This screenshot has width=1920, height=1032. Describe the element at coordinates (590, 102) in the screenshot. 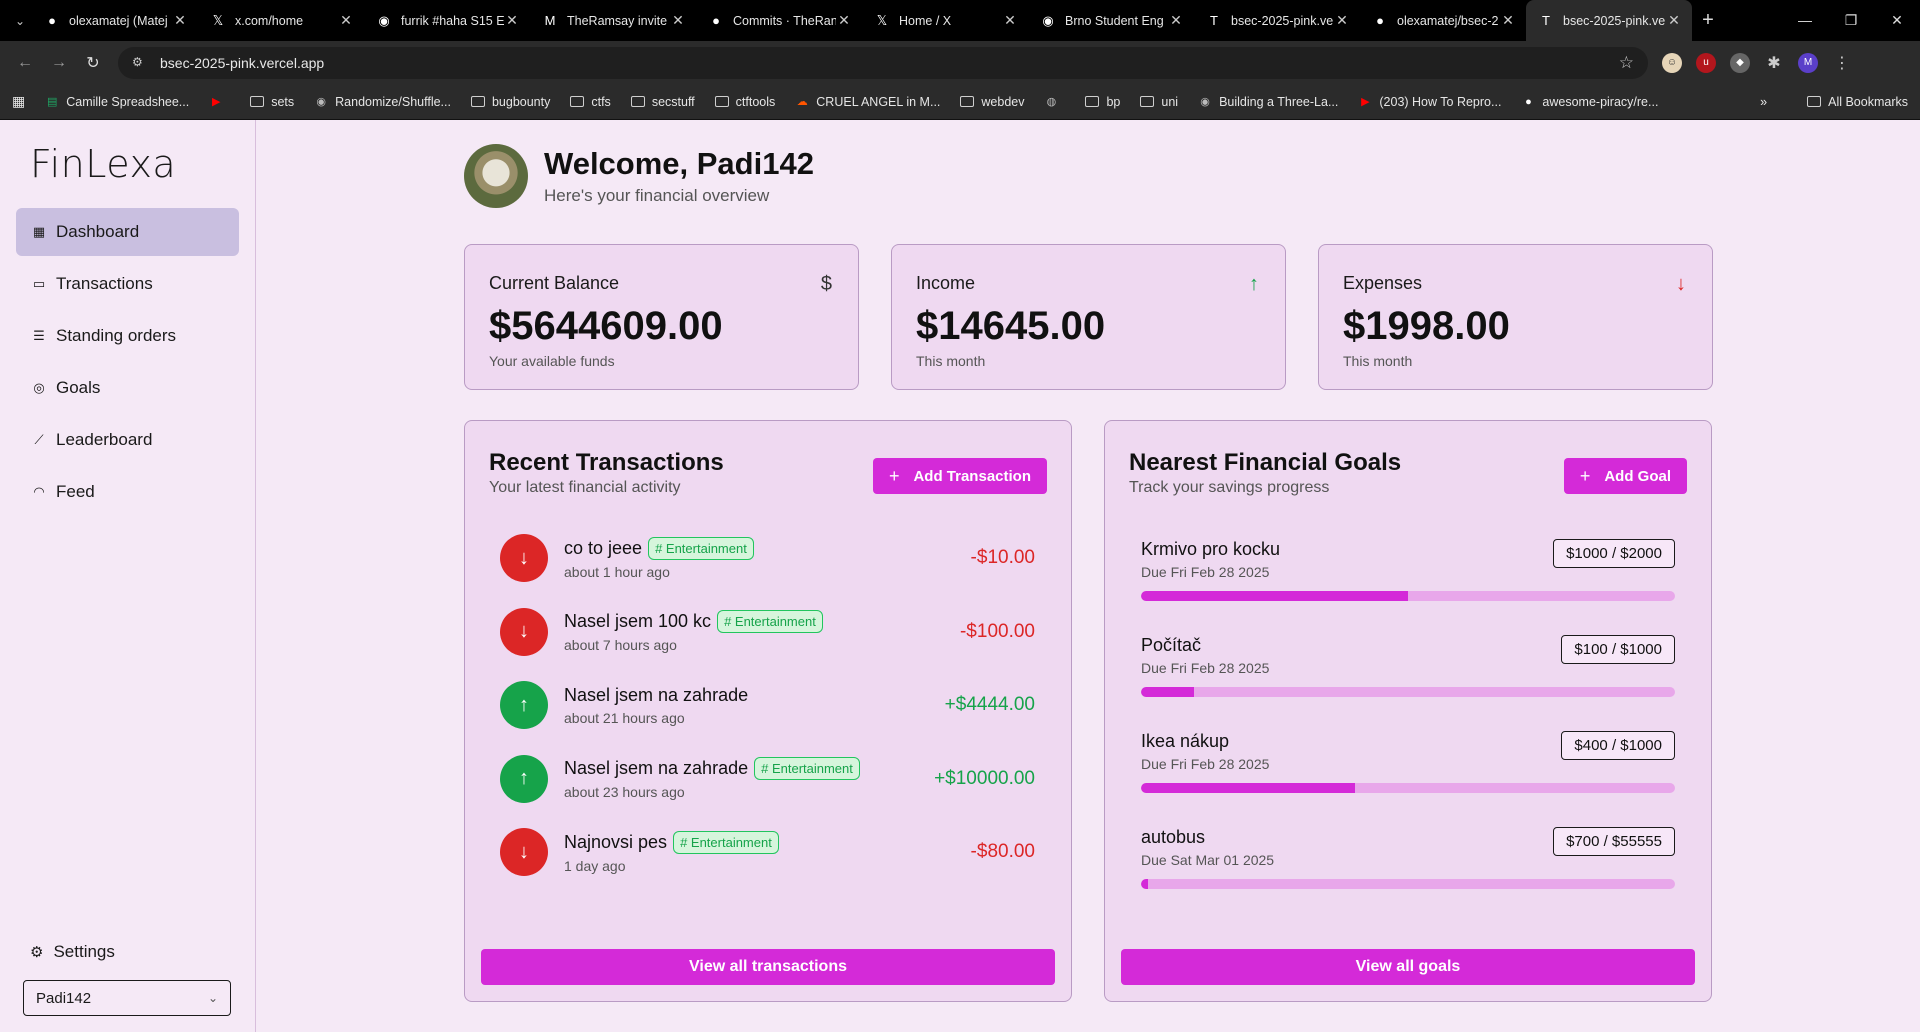

I see `bookmark-item: ctfs` at that location.